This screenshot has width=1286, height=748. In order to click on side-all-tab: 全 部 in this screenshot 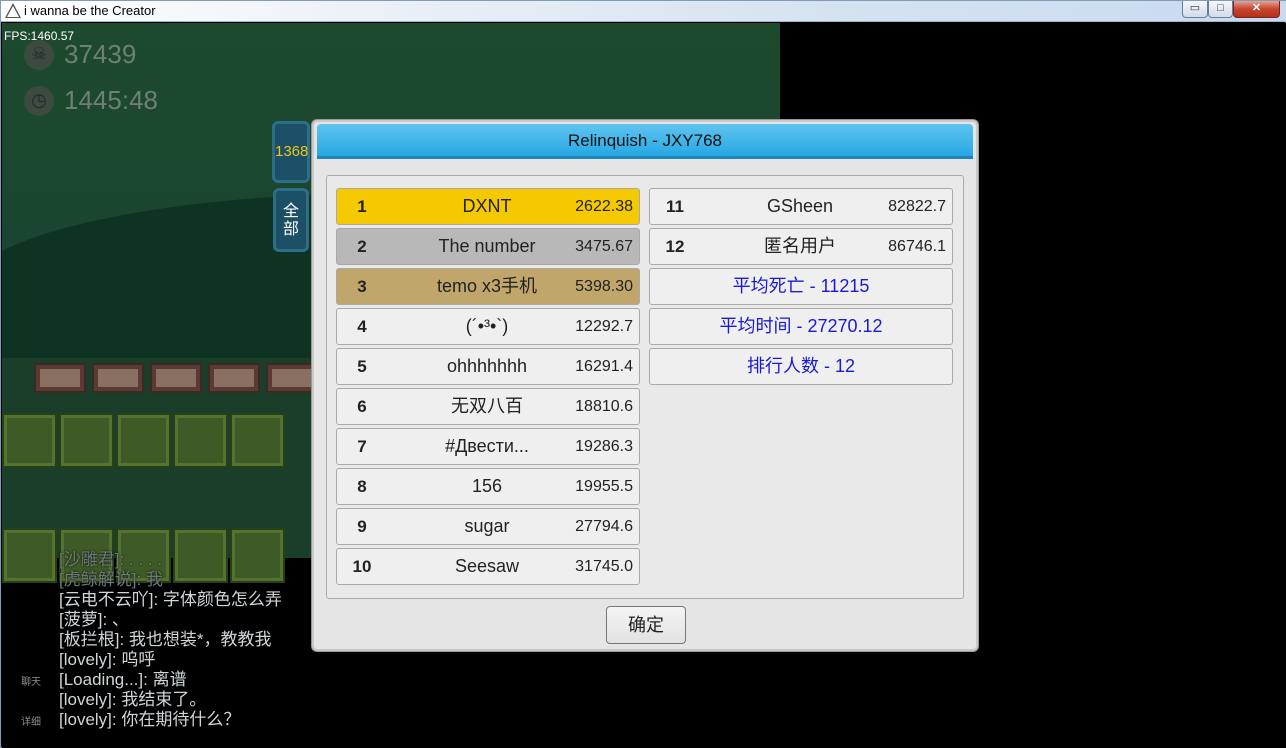, I will do `click(291, 220)`.